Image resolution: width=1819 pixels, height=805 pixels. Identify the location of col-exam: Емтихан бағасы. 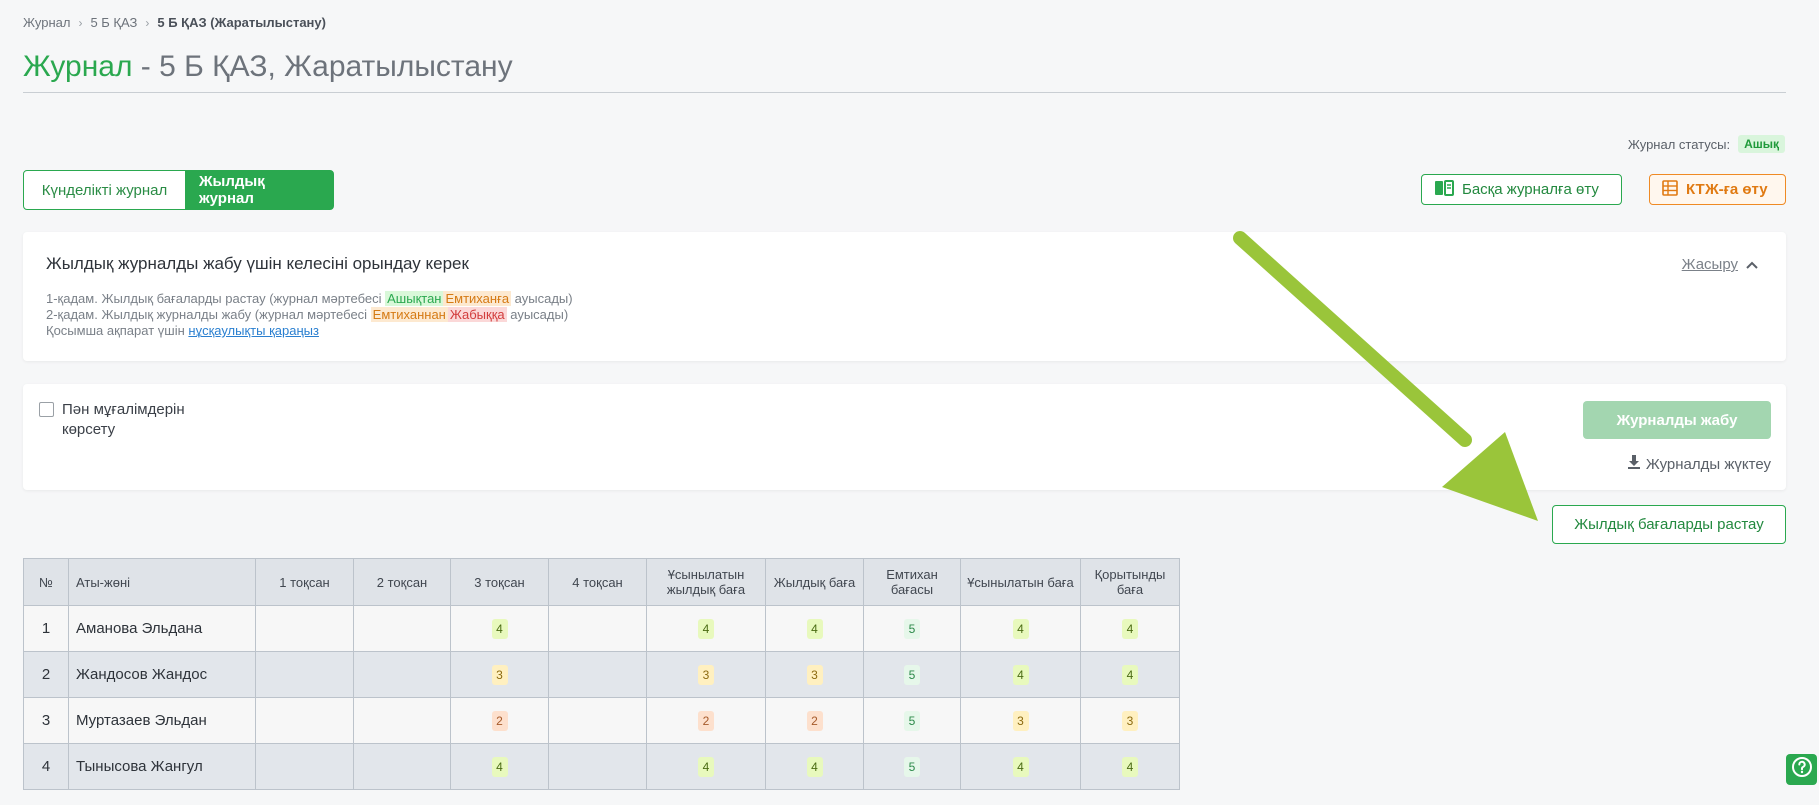
(912, 582).